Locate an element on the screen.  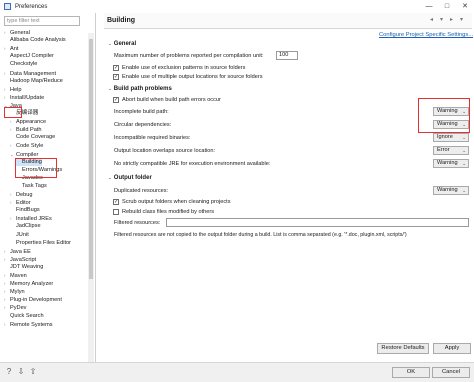
duplicated-resources-select: Warning ⌄ is located at coordinates (451, 190).